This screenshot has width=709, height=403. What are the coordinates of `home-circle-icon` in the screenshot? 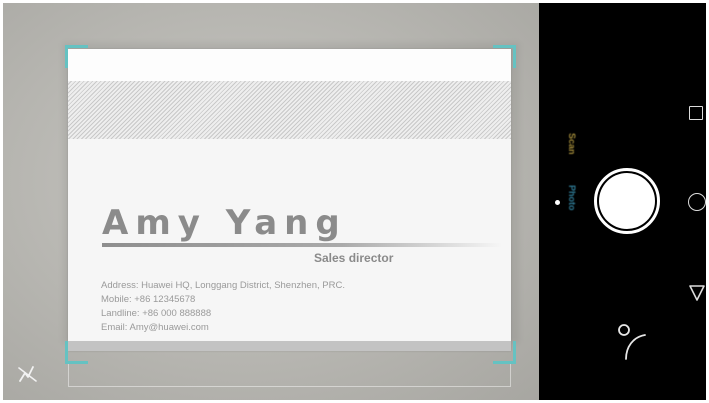 It's located at (697, 202).